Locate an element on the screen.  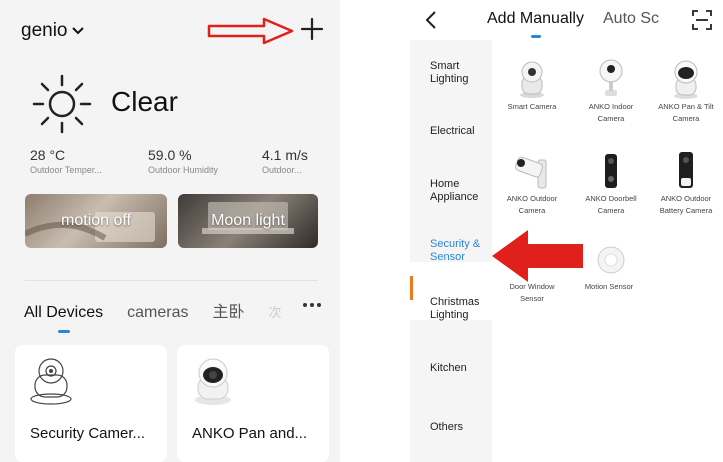
smart-camera-icon is located at coordinates (532, 79).